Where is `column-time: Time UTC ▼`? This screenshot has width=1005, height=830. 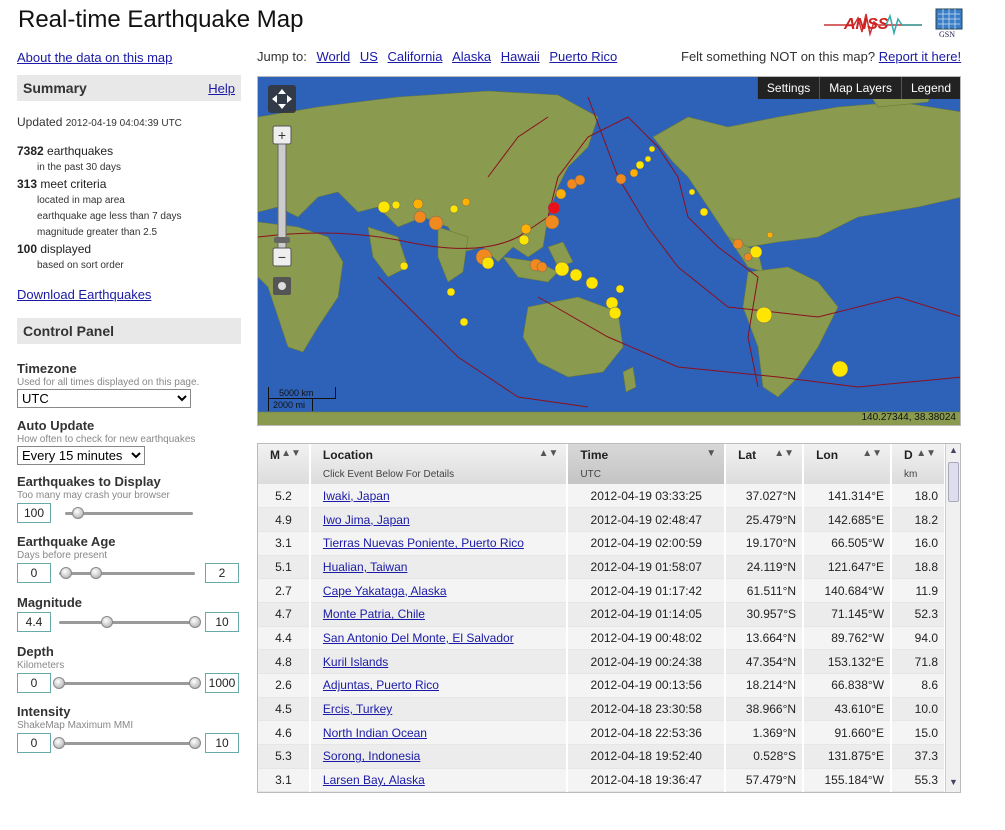 column-time: Time UTC ▼ is located at coordinates (647, 464).